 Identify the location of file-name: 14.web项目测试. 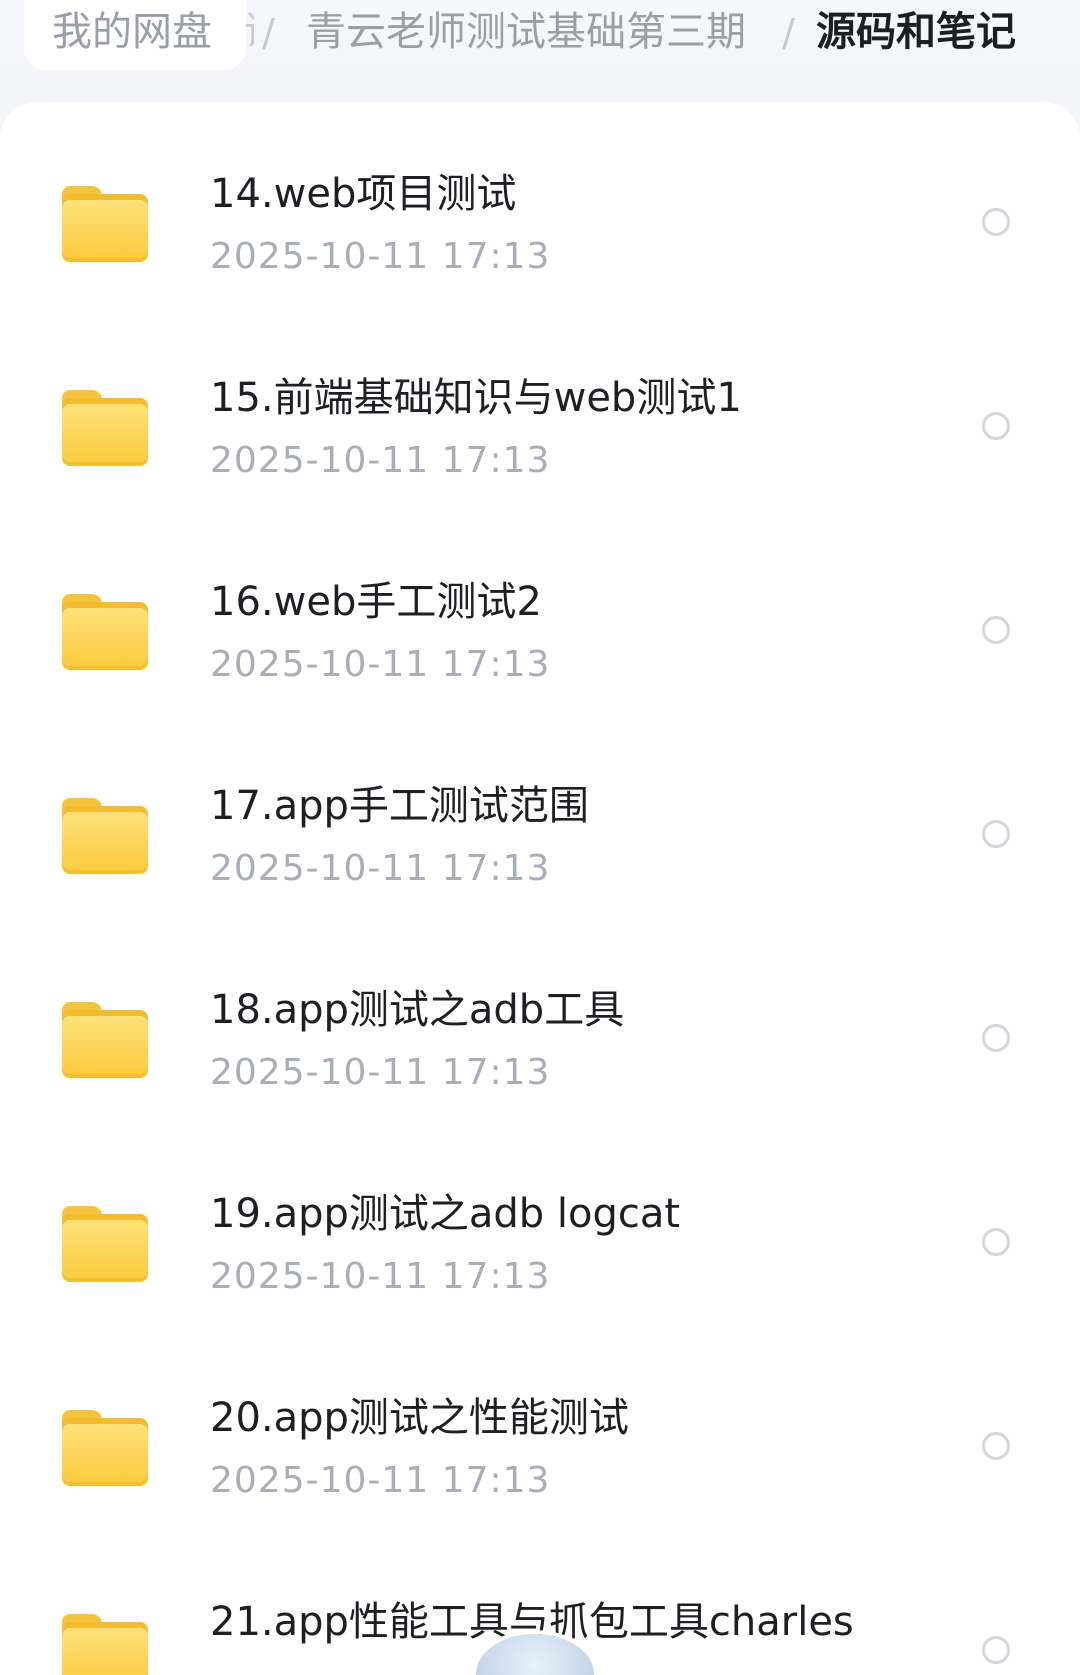
(363, 194).